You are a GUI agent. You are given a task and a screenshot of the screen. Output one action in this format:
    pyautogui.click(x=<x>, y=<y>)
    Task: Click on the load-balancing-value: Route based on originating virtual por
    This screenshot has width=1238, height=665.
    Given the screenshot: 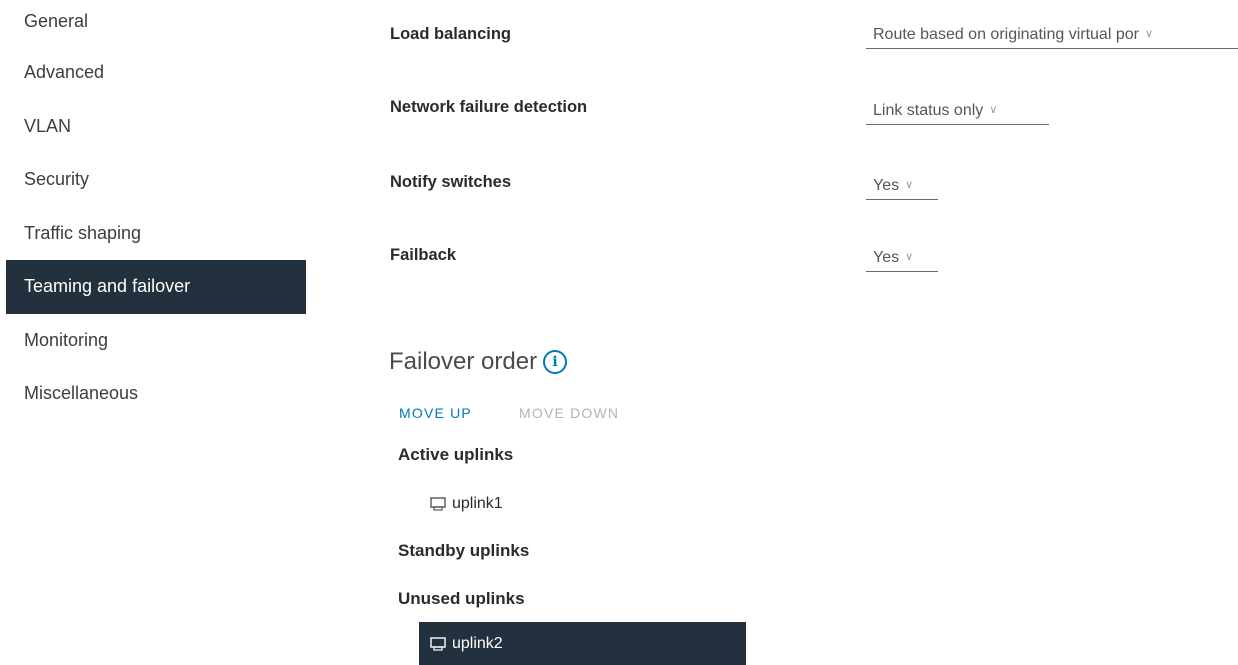 What is the action you would take?
    pyautogui.click(x=1006, y=34)
    